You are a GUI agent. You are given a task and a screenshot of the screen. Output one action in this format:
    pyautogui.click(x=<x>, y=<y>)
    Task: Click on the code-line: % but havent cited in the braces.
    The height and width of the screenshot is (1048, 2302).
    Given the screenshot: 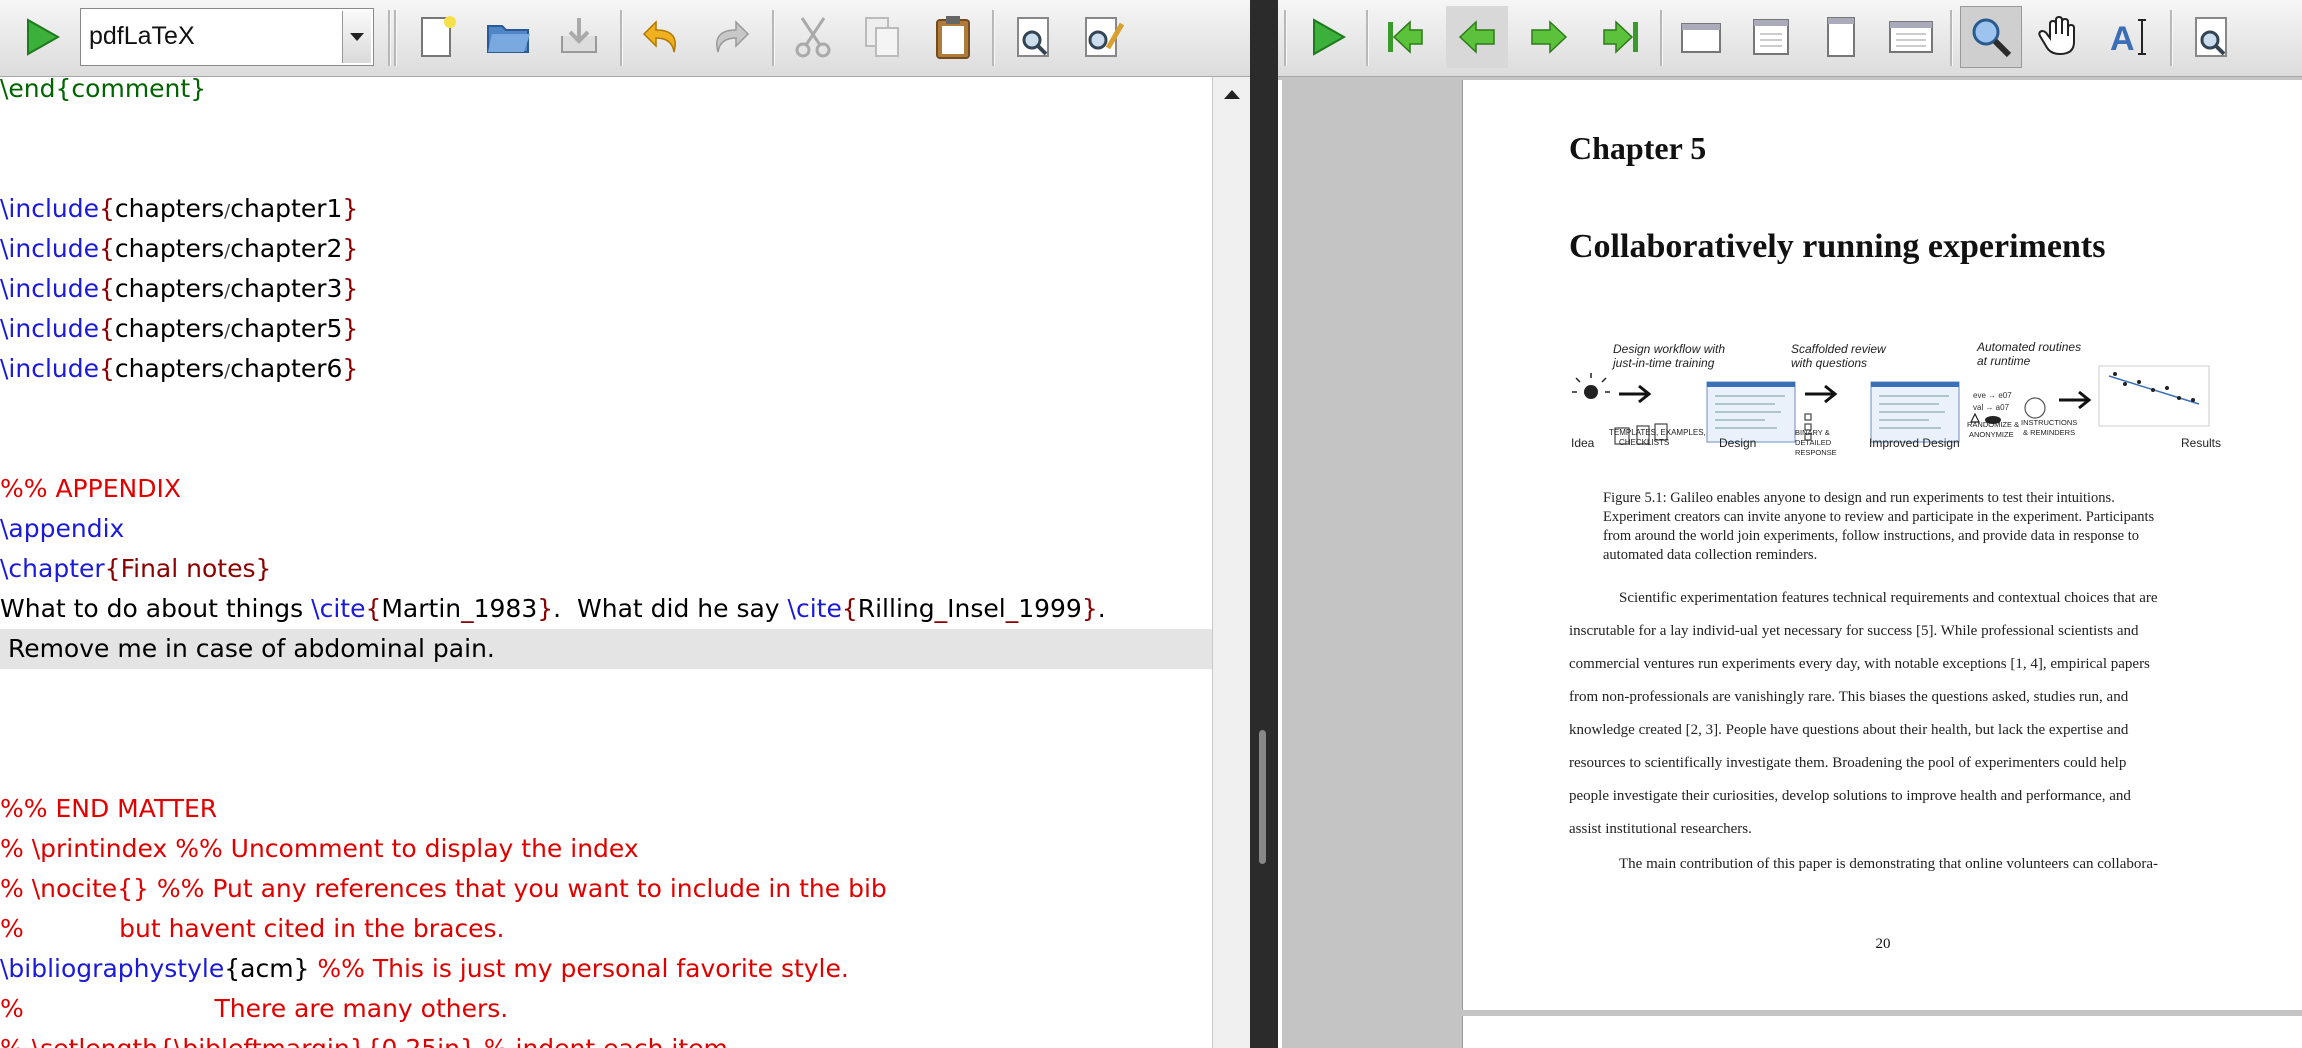 What is the action you would take?
    pyautogui.click(x=252, y=929)
    